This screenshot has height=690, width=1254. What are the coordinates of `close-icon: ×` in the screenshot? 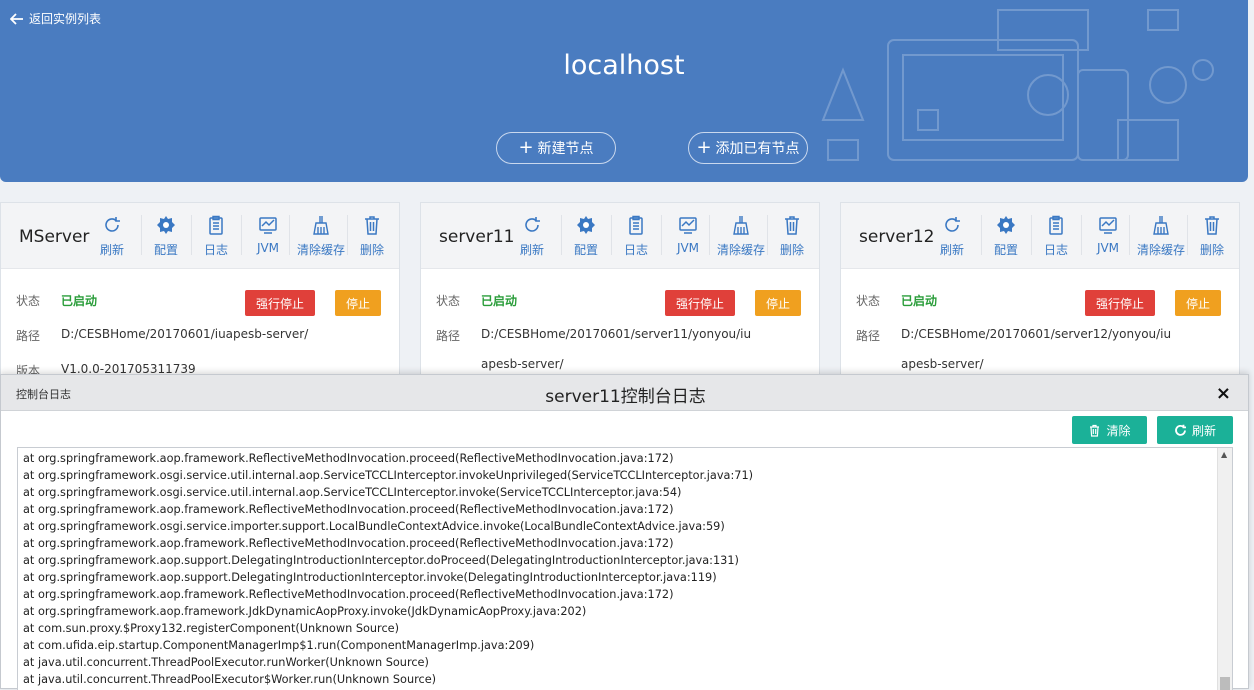 It's located at (1223, 393).